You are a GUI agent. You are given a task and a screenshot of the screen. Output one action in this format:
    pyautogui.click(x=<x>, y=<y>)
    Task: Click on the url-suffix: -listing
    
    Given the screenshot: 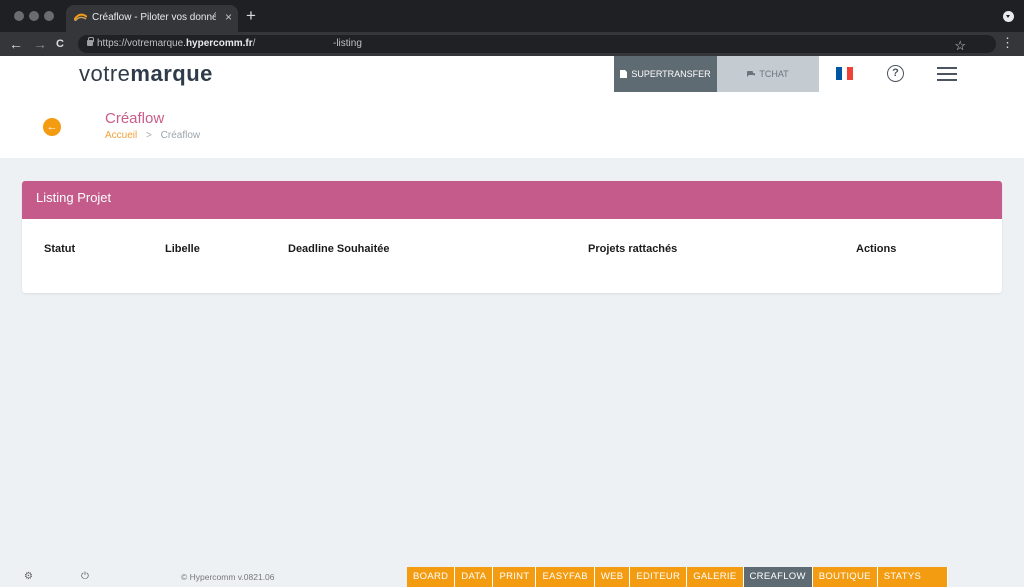 What is the action you would take?
    pyautogui.click(x=347, y=43)
    